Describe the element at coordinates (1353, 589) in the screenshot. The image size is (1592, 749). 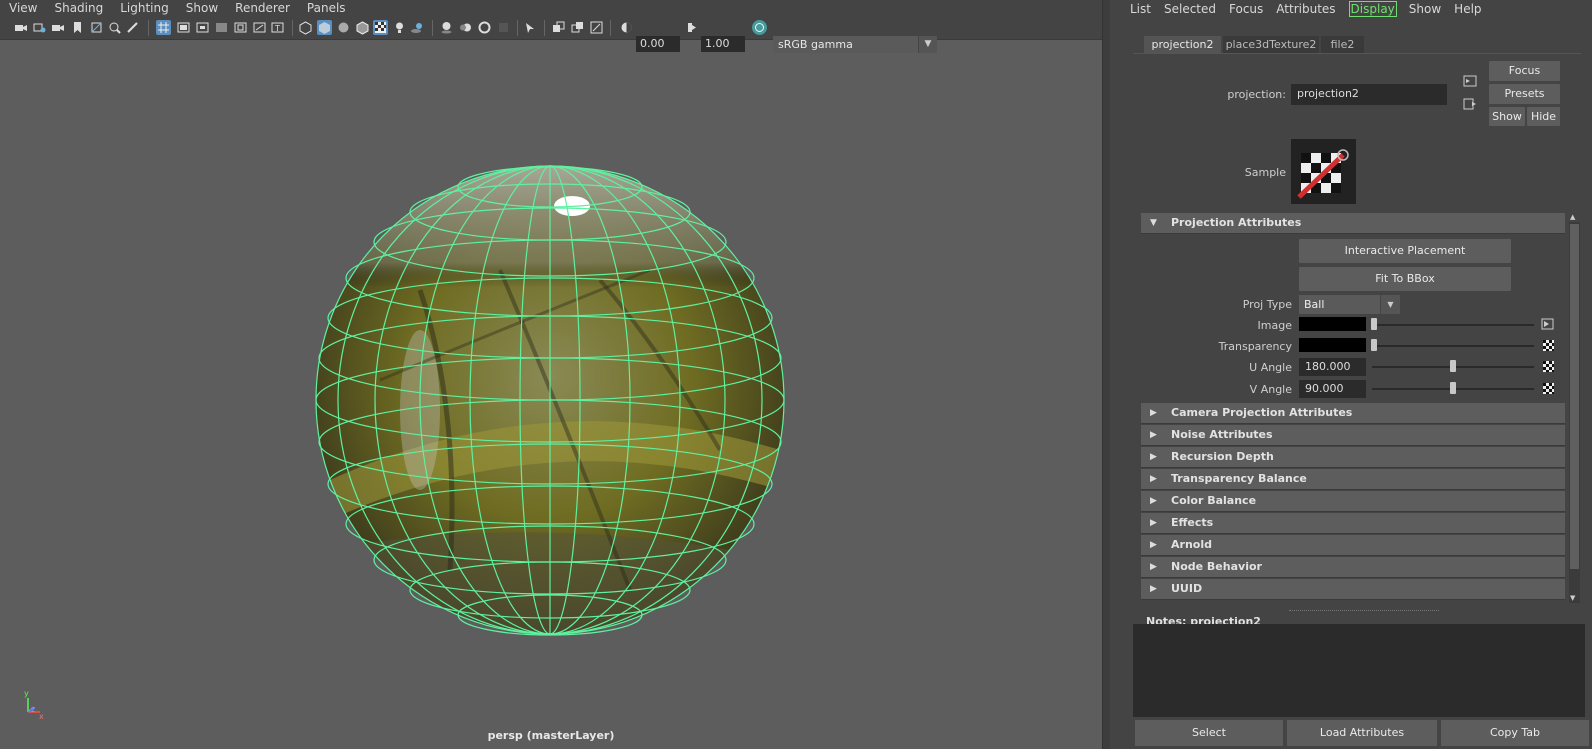
I see `section-uuid: ▶ UUID` at that location.